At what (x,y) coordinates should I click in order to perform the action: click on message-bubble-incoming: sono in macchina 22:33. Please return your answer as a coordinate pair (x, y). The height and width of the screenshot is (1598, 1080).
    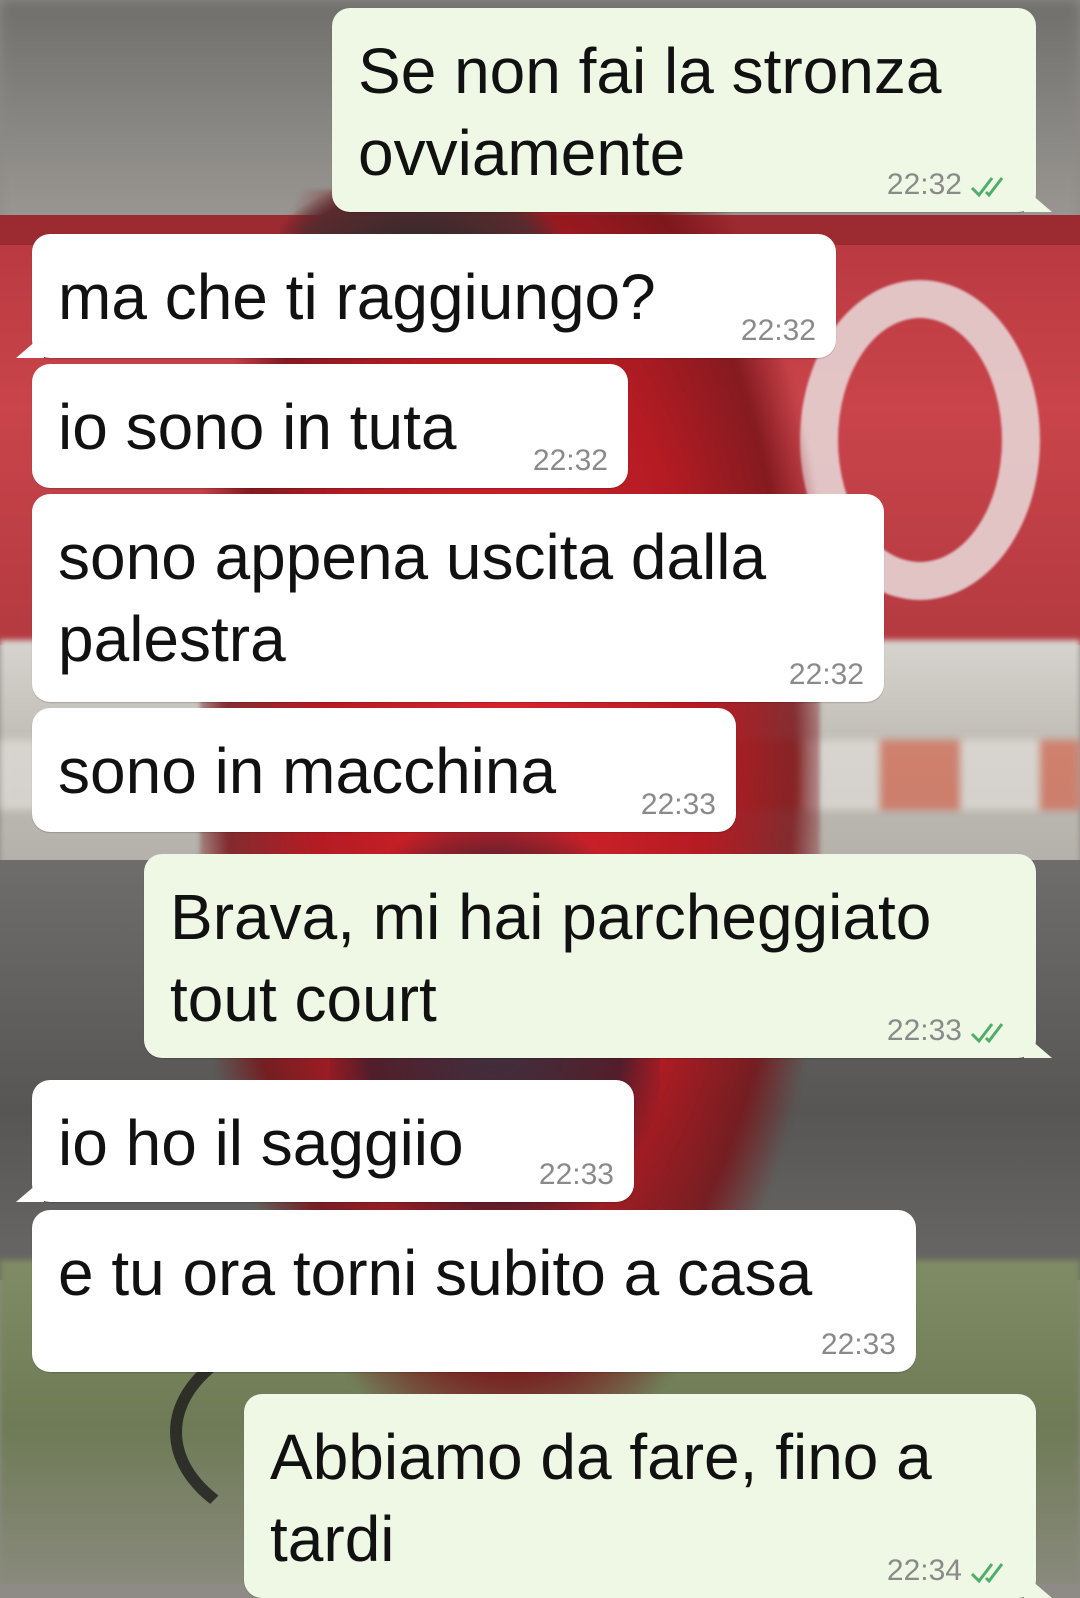
    Looking at the image, I should click on (384, 770).